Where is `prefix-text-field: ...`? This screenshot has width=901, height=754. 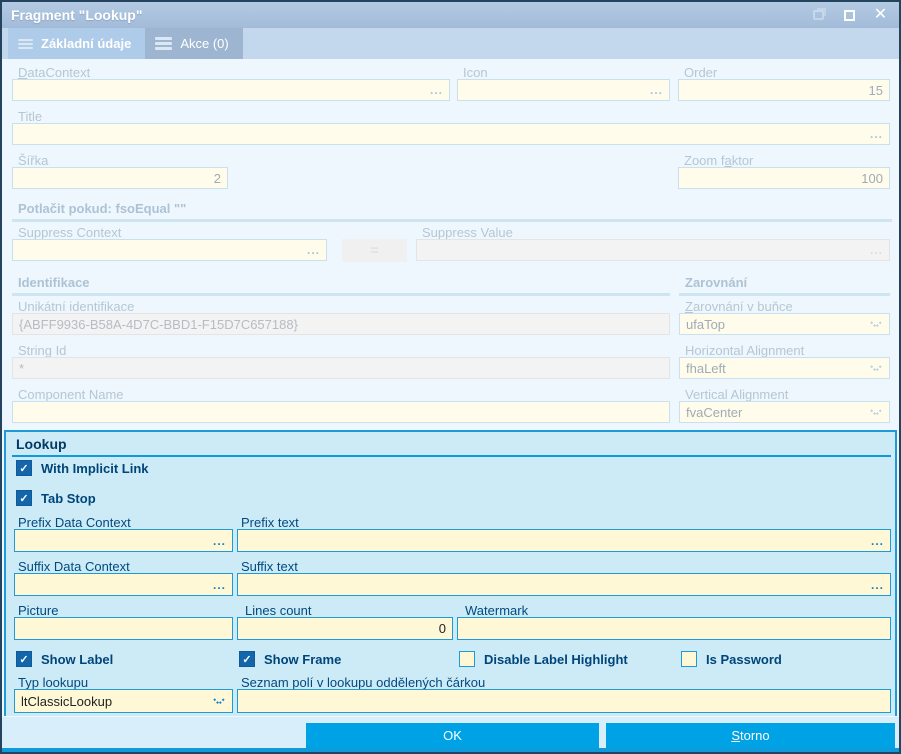
prefix-text-field: ... is located at coordinates (564, 540).